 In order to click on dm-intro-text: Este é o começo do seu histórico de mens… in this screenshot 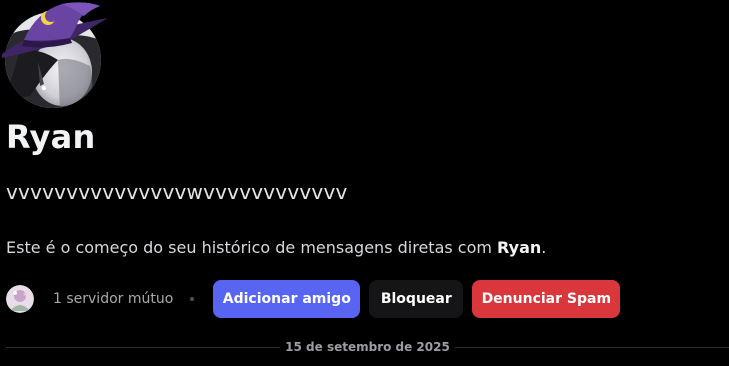, I will do `click(276, 247)`.